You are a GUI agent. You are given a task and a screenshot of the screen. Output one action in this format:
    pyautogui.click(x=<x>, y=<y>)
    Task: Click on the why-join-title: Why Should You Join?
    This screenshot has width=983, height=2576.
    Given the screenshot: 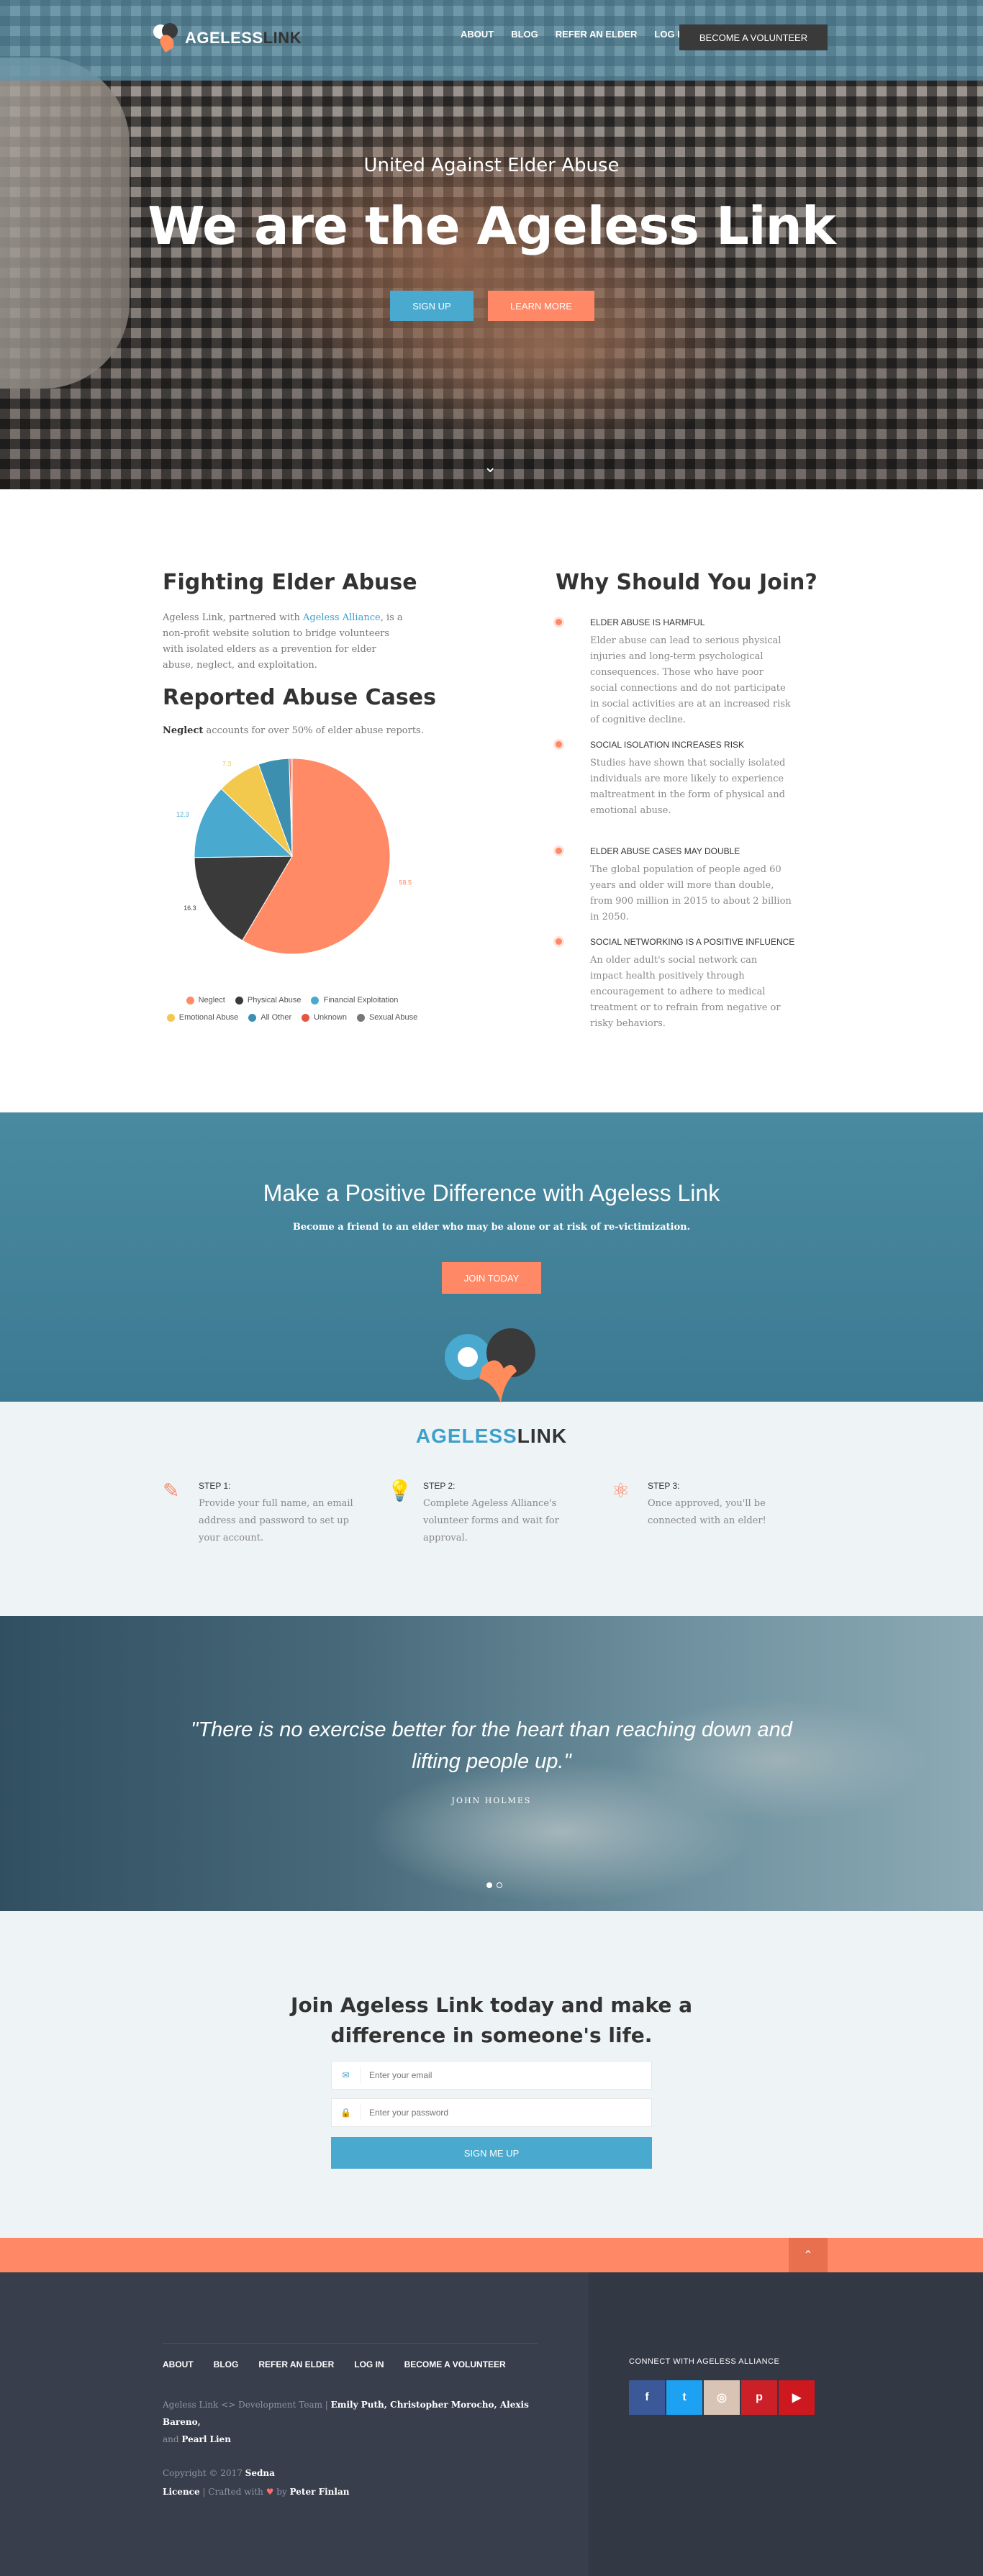 What is the action you would take?
    pyautogui.click(x=686, y=582)
    